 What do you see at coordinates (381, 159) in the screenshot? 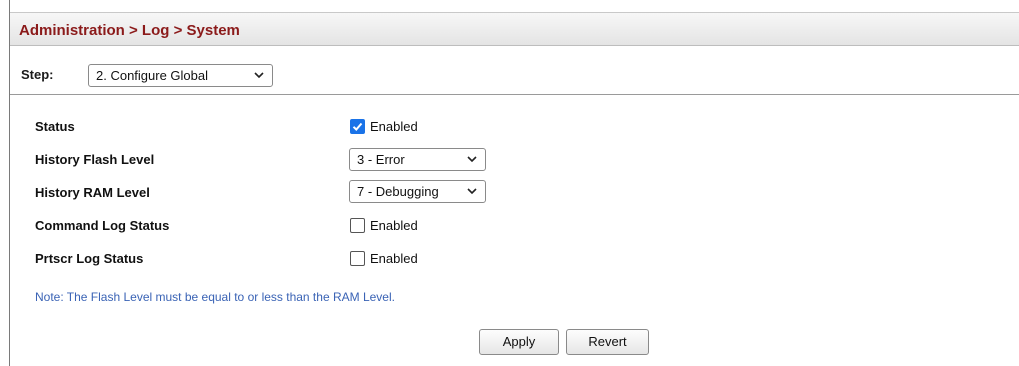
I see `history-flash-level-value: 3 - Error` at bounding box center [381, 159].